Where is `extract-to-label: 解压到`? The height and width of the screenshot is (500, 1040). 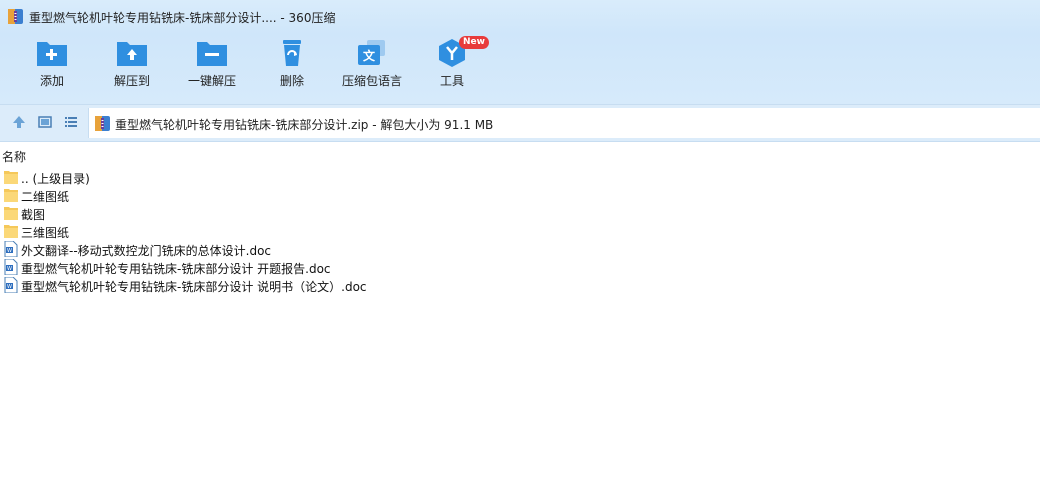
extract-to-label: 解压到 is located at coordinates (131, 81).